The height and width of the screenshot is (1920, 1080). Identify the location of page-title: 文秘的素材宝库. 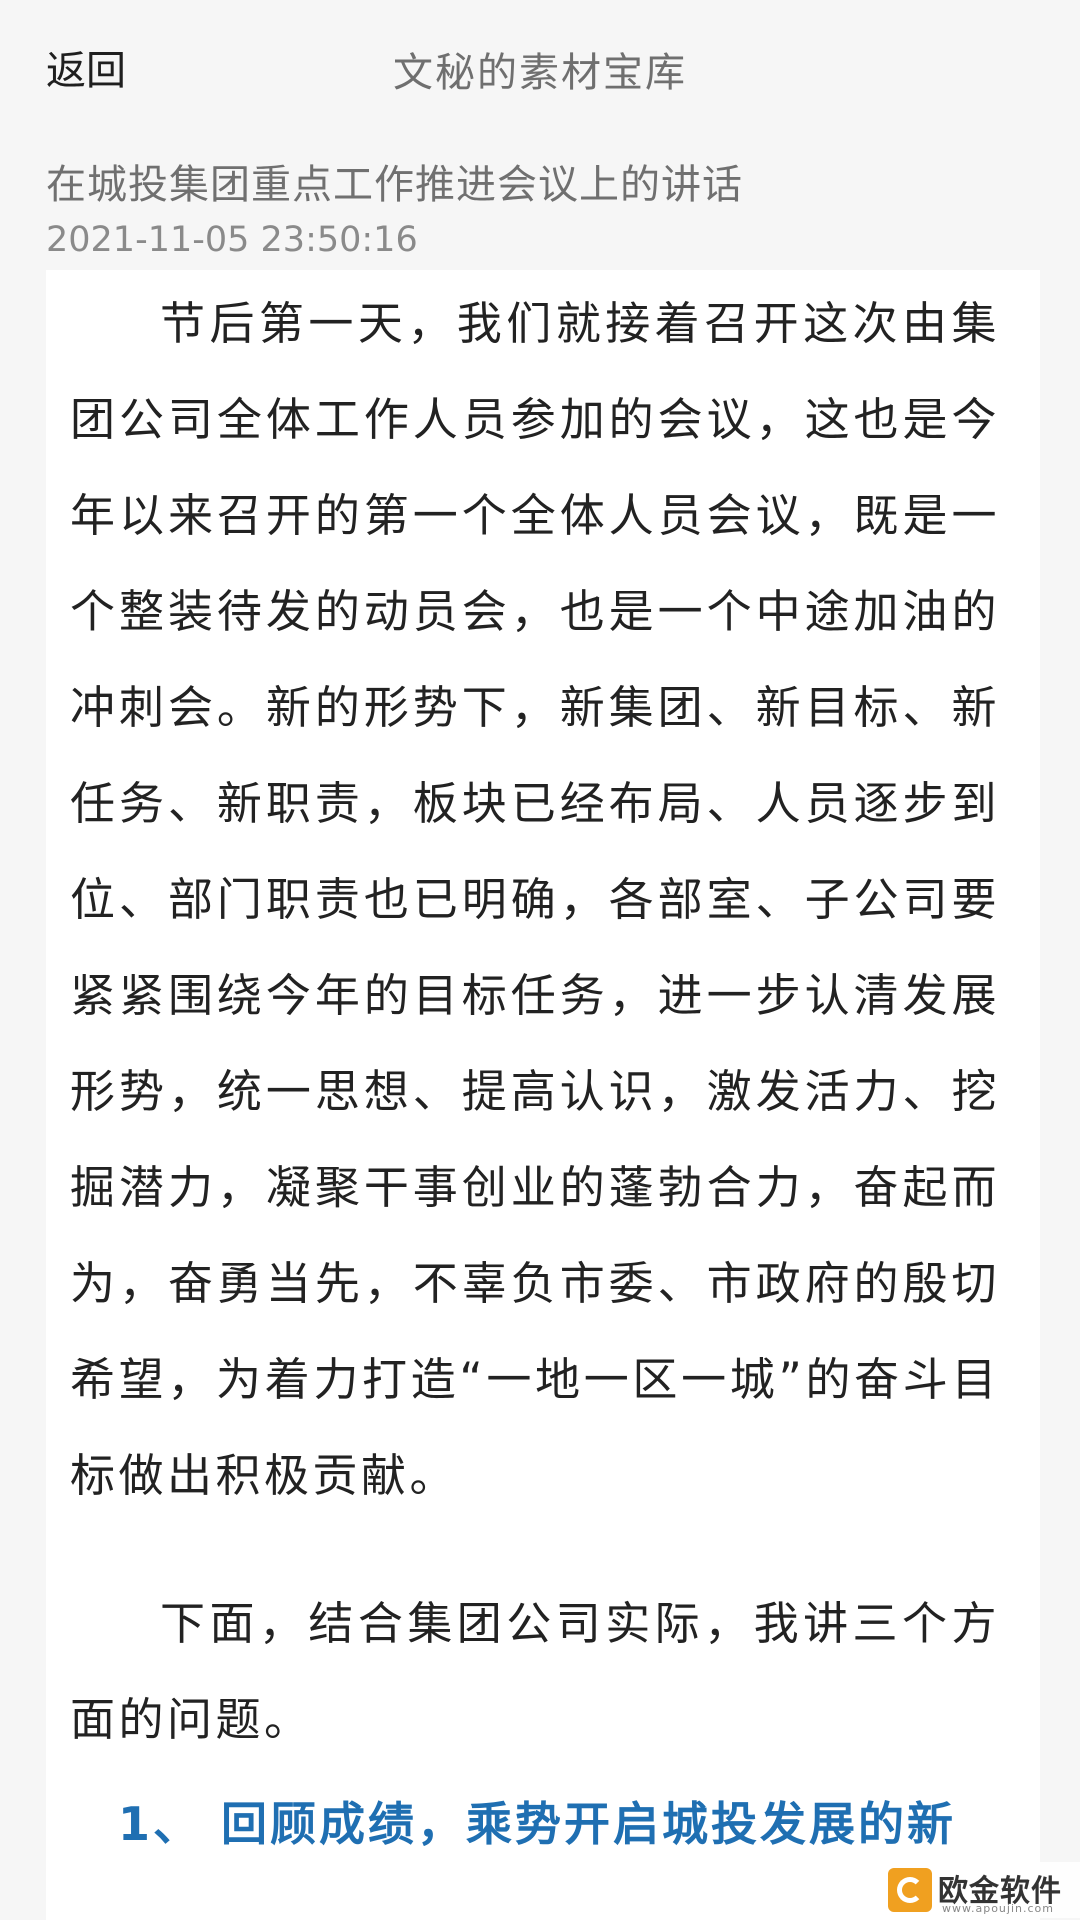
(540, 73).